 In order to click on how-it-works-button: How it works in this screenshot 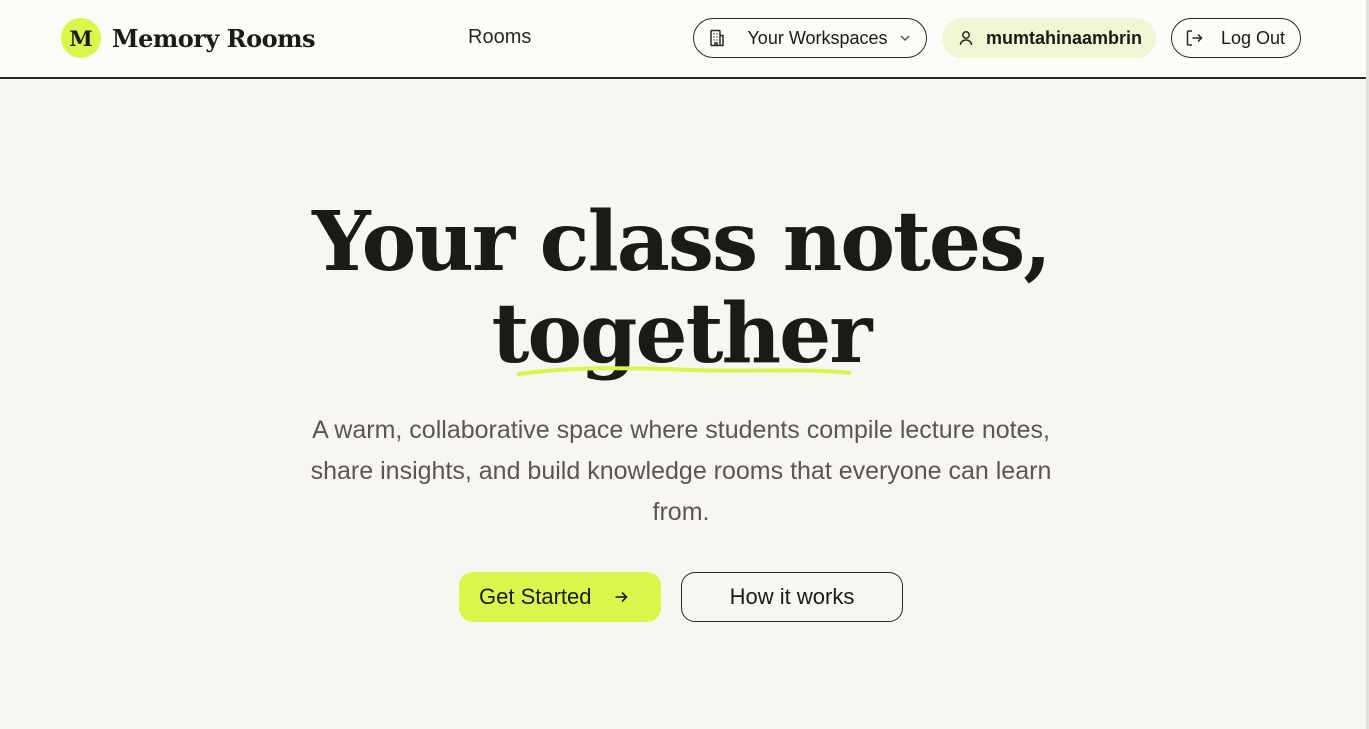, I will do `click(792, 597)`.